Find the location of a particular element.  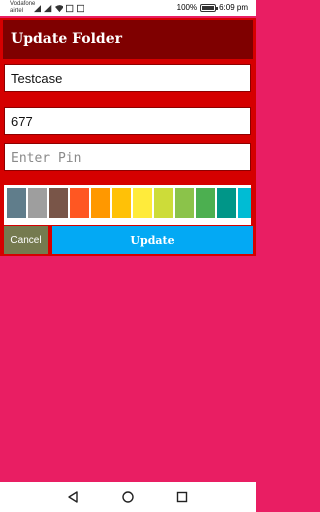

number-input is located at coordinates (127, 121).